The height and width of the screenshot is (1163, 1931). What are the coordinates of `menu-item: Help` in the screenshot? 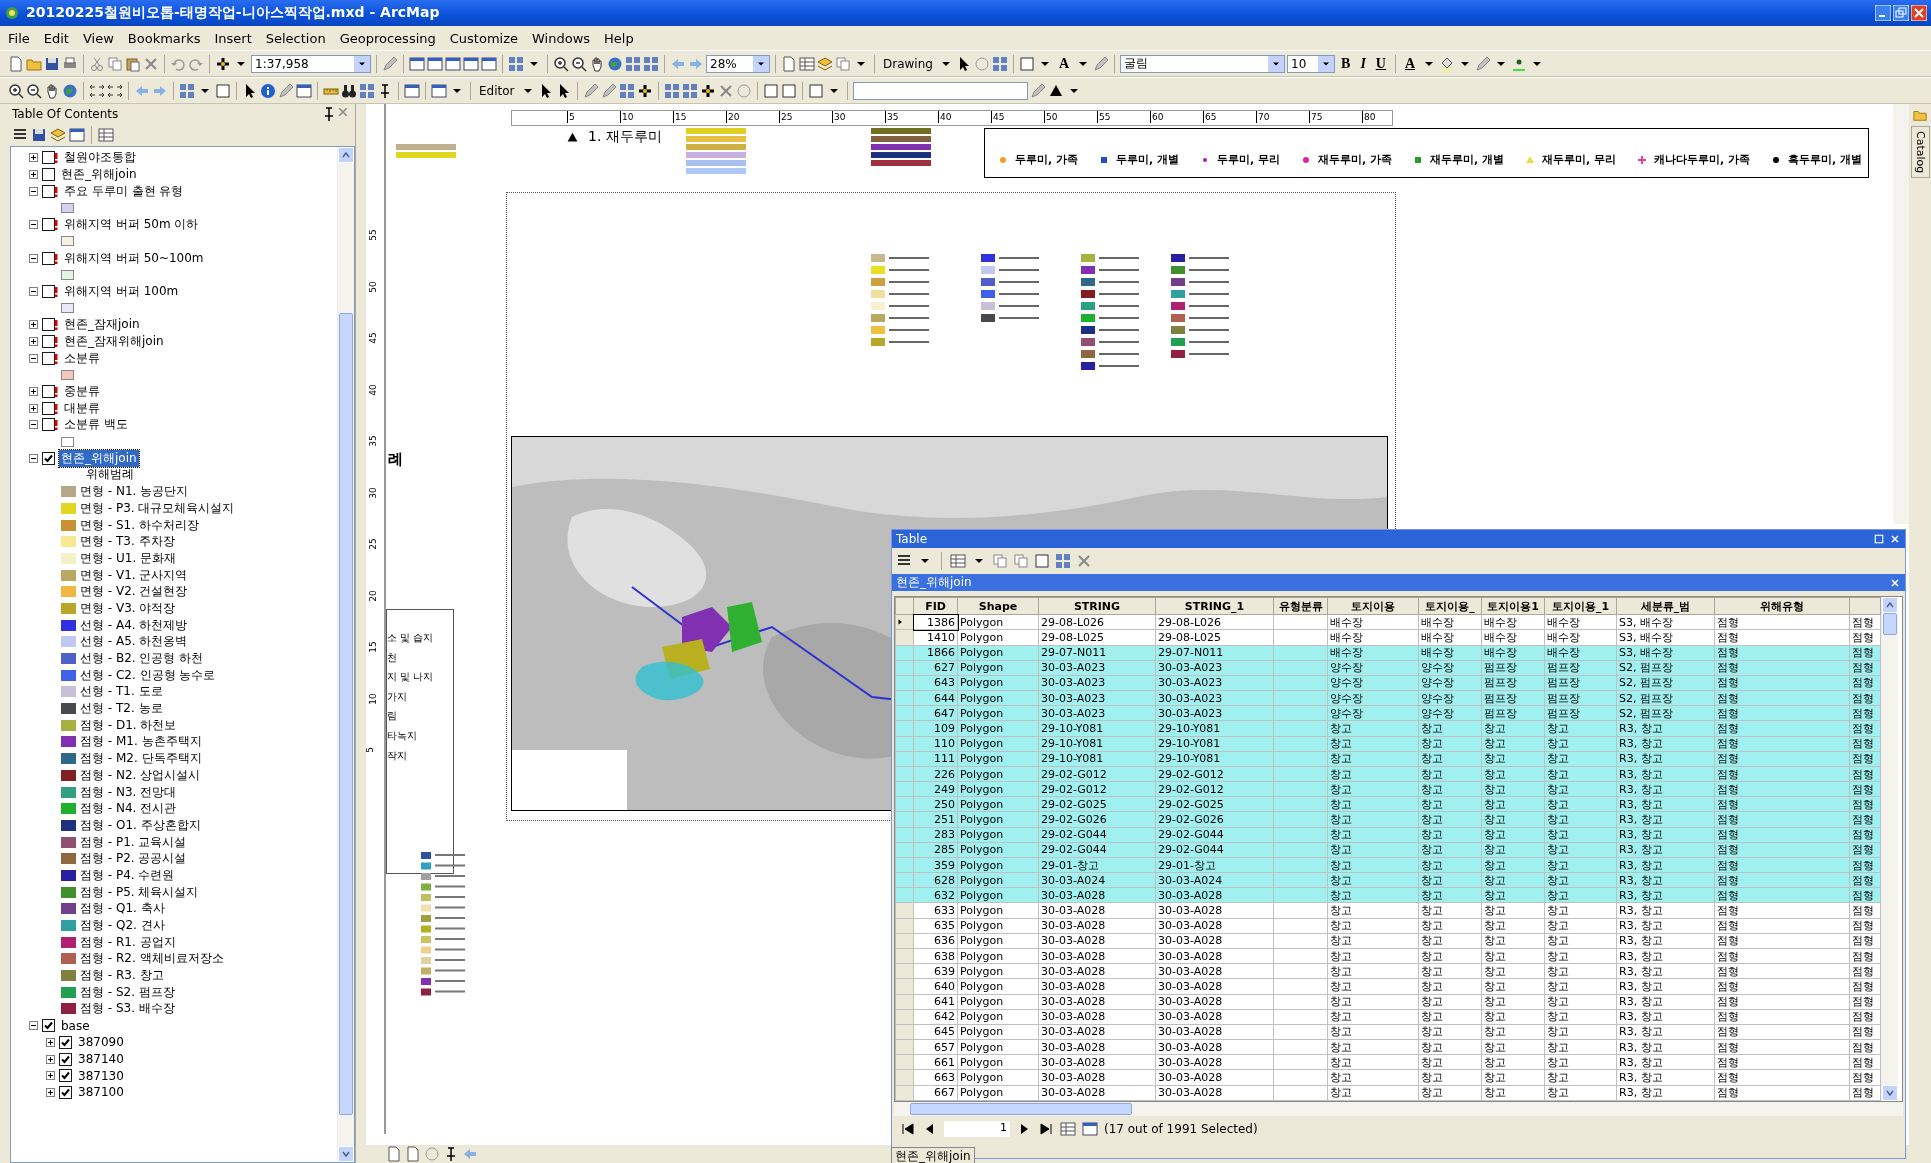 It's located at (619, 38).